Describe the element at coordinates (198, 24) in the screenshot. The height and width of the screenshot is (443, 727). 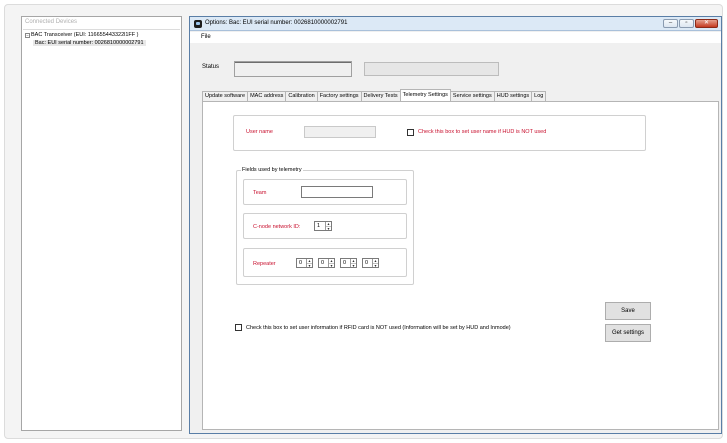
I see `app-icon` at that location.